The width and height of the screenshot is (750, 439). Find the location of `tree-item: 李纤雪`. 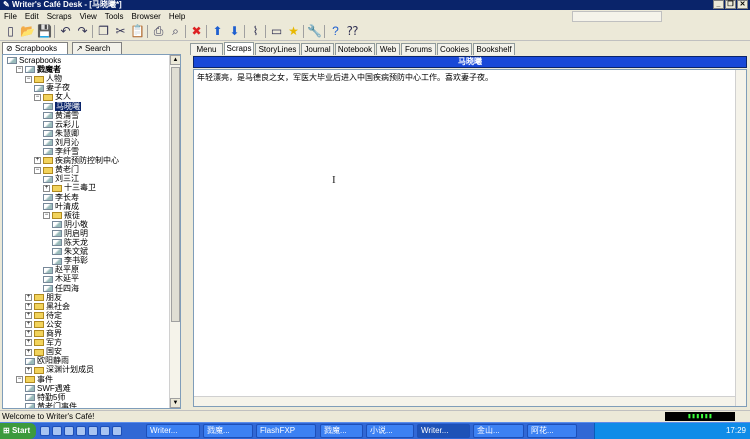

tree-item: 李纤雪 is located at coordinates (61, 151).